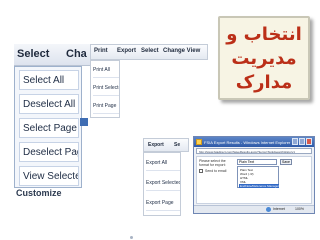 This screenshot has width=320, height=240. What do you see at coordinates (156, 145) in the screenshot?
I see `menu-title-export-c: Export` at bounding box center [156, 145].